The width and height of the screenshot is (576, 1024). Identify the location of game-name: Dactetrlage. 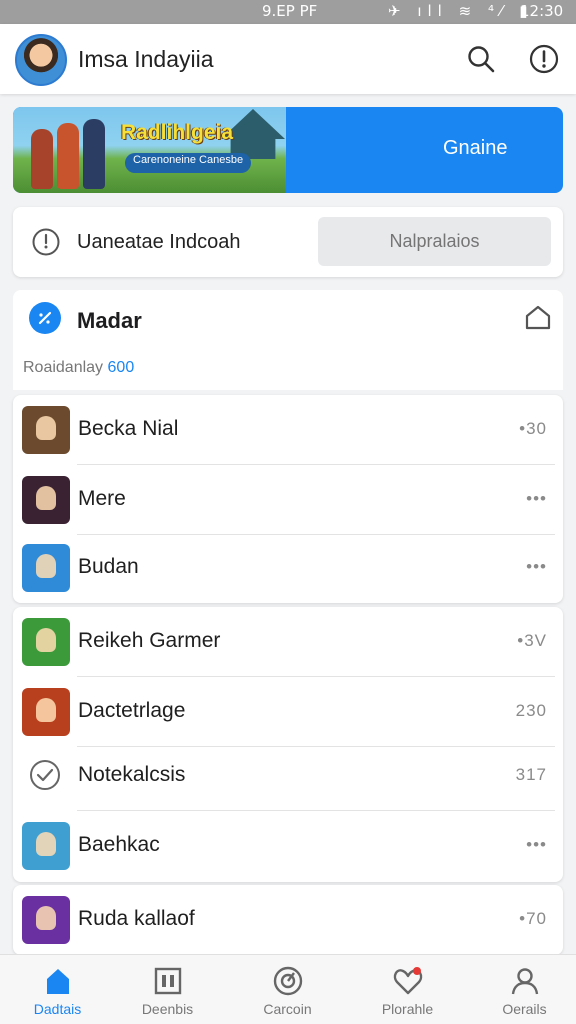
(132, 710).